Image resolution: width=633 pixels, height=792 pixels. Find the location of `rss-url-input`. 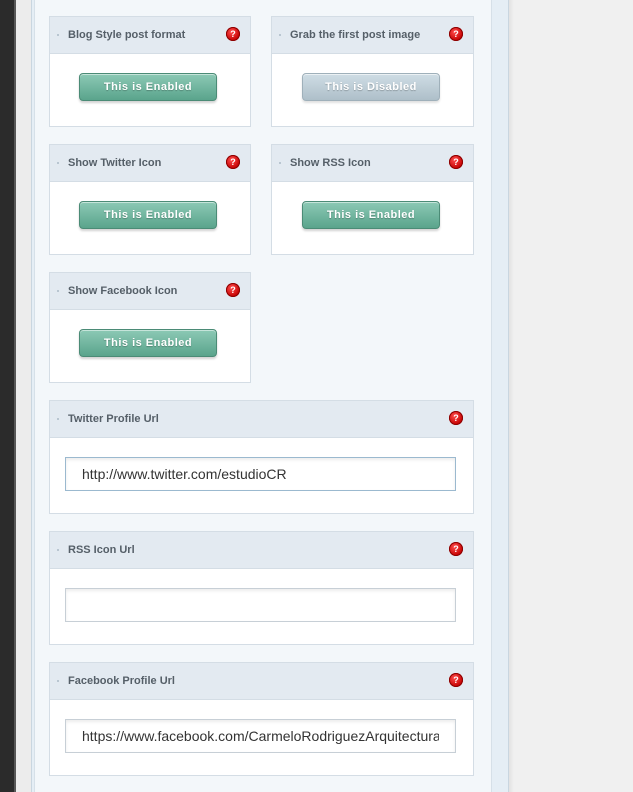

rss-url-input is located at coordinates (260, 605).